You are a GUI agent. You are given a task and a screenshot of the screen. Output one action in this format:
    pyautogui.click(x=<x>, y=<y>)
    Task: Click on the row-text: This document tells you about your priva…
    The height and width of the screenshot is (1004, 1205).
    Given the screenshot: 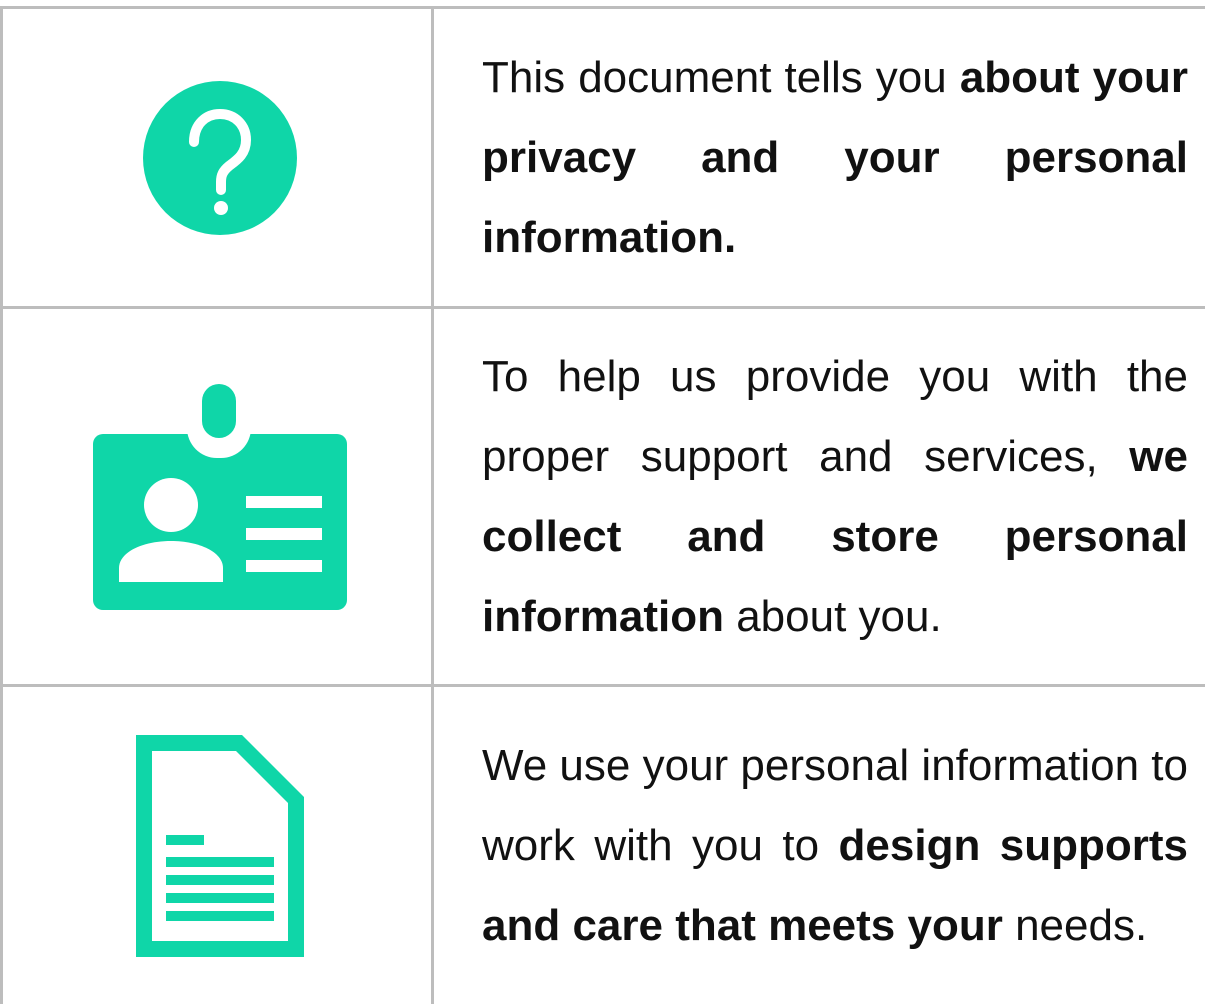 What is the action you would take?
    pyautogui.click(x=835, y=158)
    